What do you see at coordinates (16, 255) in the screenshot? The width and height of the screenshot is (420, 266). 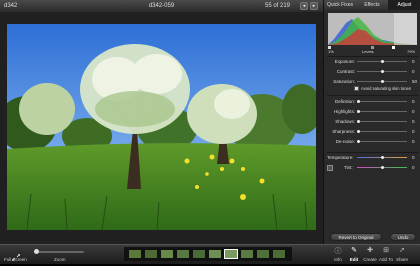 I see `fullscreen-icon` at bounding box center [16, 255].